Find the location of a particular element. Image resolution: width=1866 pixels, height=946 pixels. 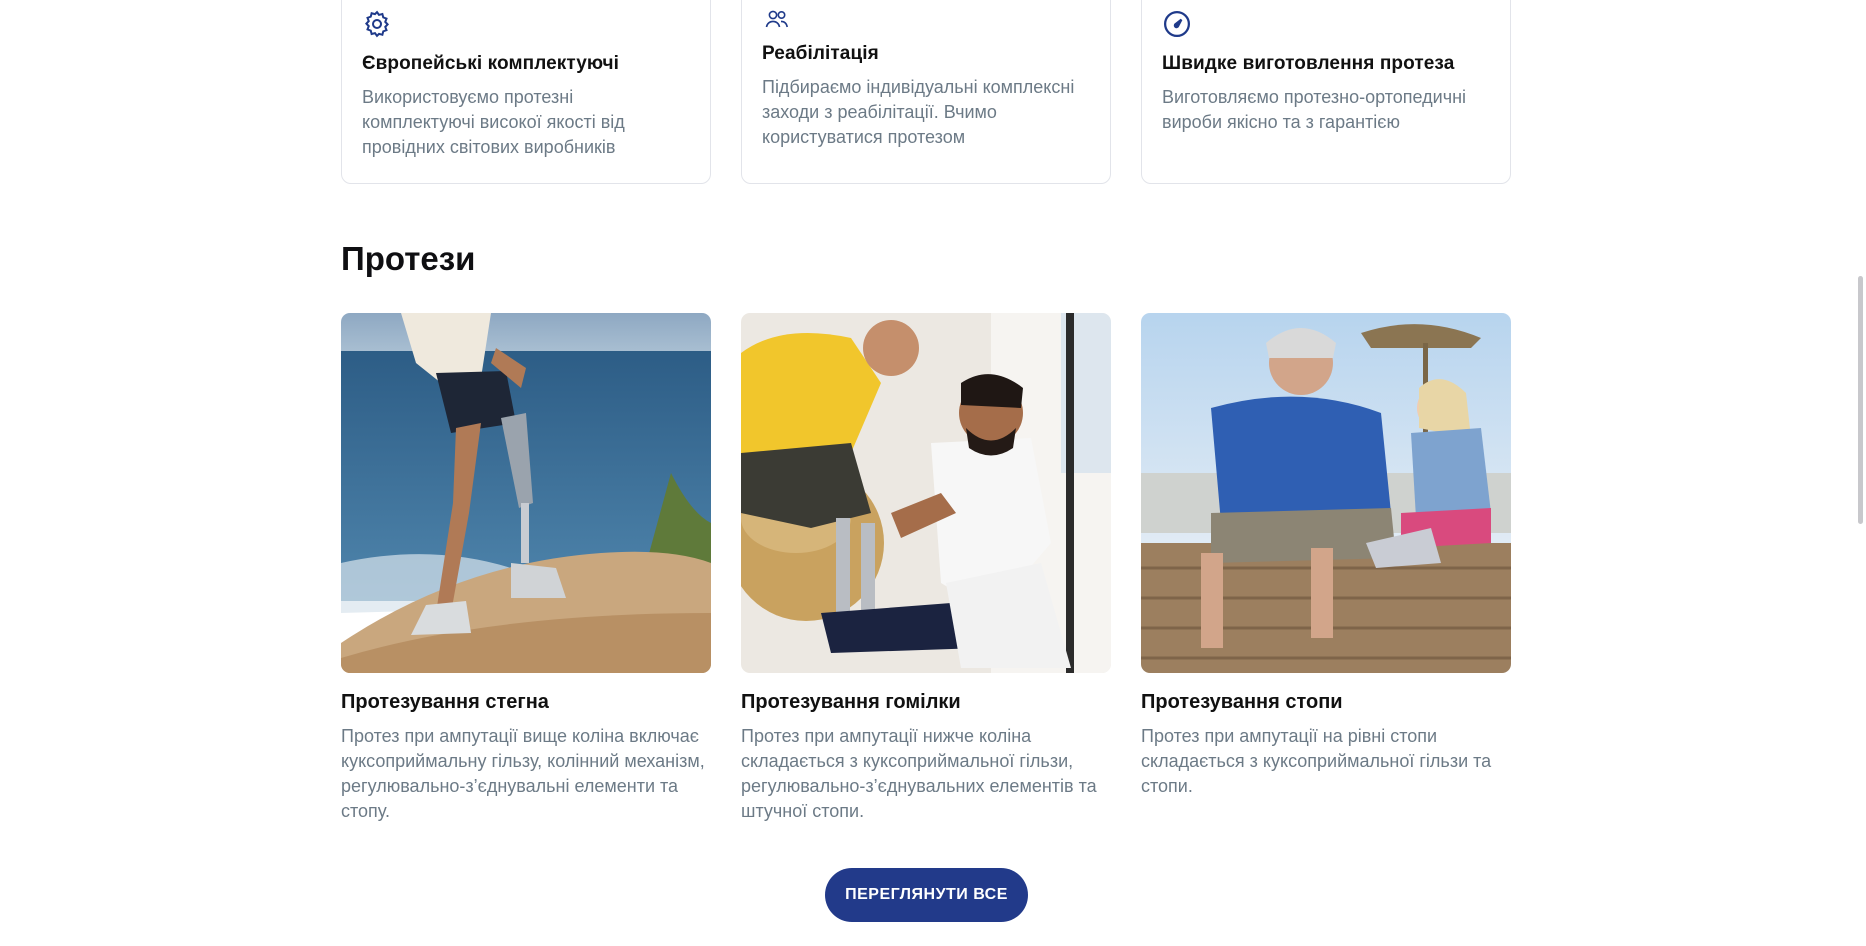

product-title: Протезування гомілки is located at coordinates (926, 702).